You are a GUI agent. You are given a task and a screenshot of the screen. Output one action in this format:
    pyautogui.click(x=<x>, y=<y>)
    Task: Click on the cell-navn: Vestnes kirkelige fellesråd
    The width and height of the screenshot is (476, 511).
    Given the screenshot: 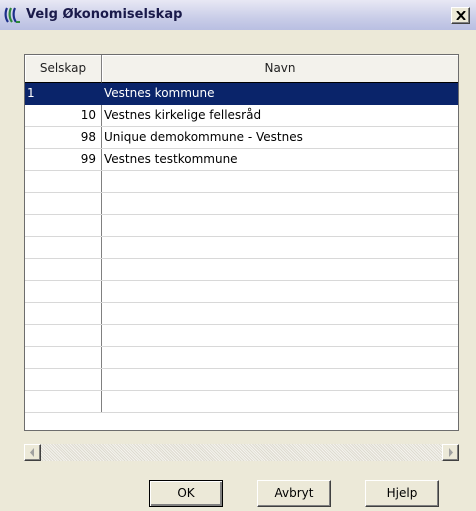 What is the action you would take?
    pyautogui.click(x=183, y=115)
    